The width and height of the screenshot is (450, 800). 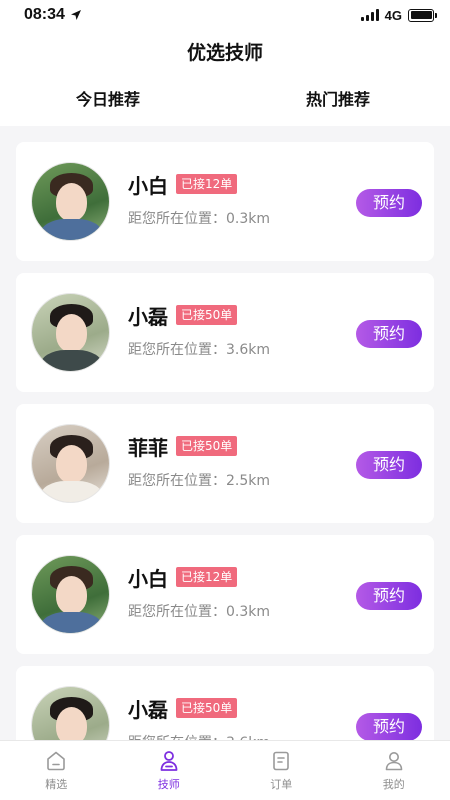 I want to click on technician-name: 菲菲, so click(x=148, y=448).